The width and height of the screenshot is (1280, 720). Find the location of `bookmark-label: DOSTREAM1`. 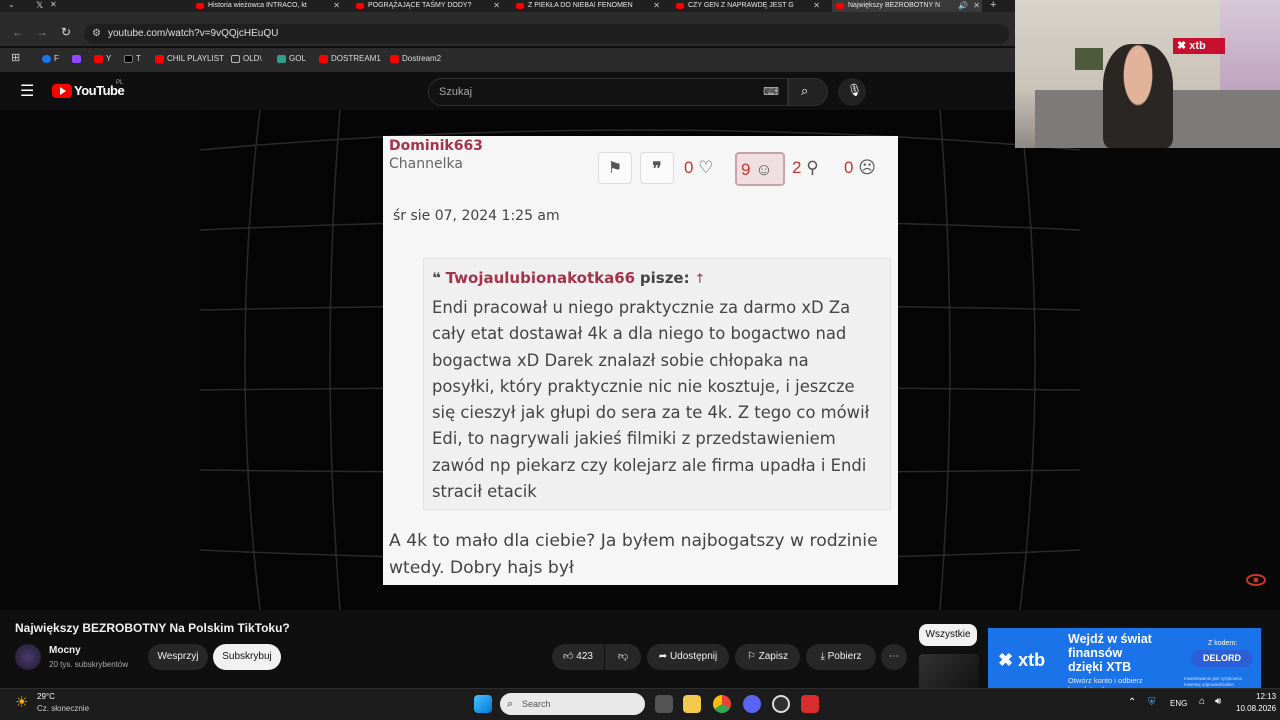

bookmark-label: DOSTREAM1 is located at coordinates (356, 58).